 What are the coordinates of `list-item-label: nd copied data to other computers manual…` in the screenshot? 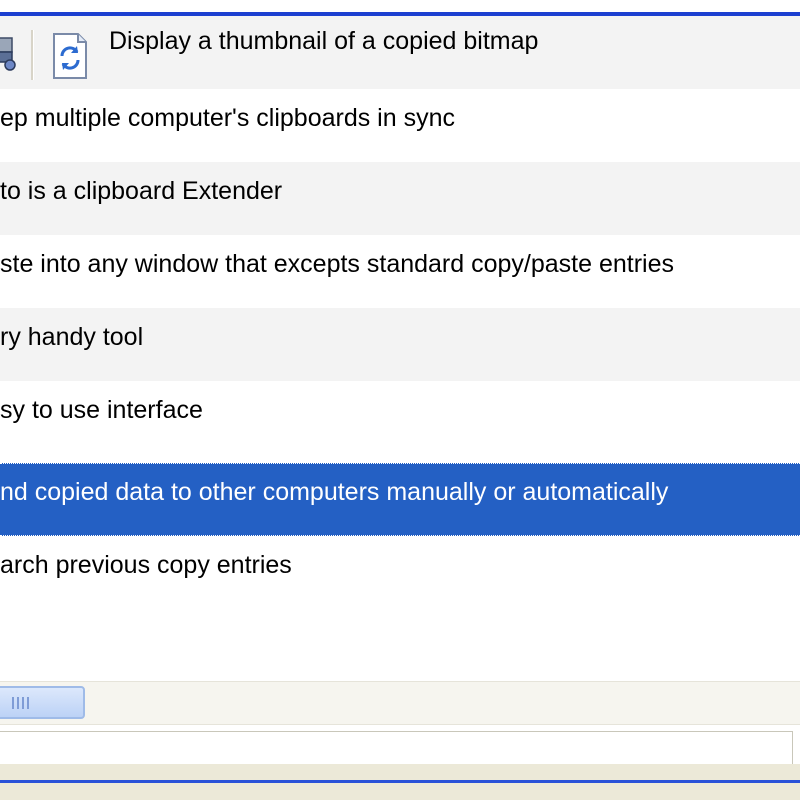 It's located at (334, 492).